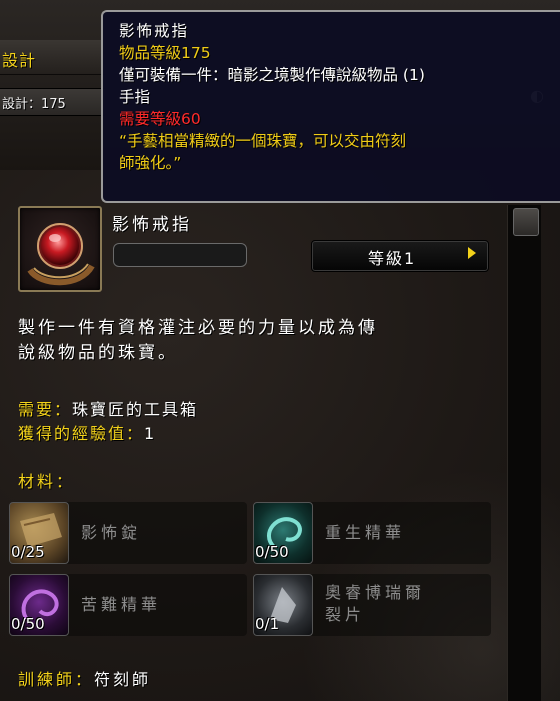 This screenshot has width=560, height=701. What do you see at coordinates (180, 255) in the screenshot?
I see `quantity-input` at bounding box center [180, 255].